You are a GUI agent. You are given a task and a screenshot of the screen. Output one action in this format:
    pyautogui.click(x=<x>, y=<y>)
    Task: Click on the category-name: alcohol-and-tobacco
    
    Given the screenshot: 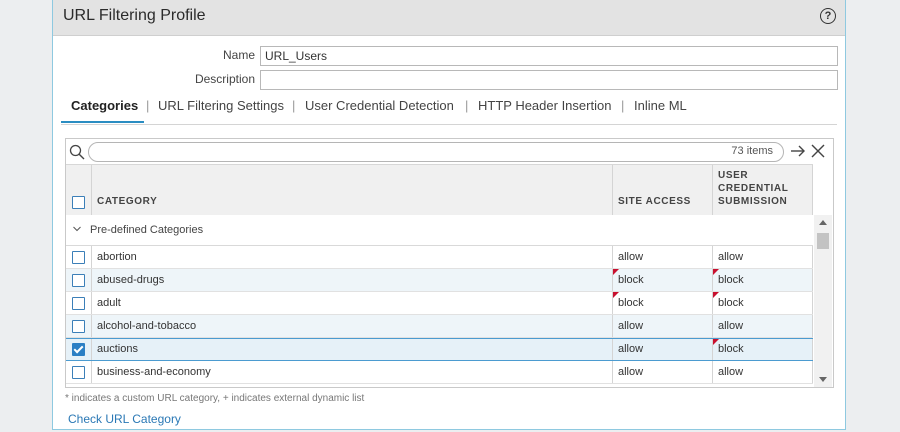 What is the action you would take?
    pyautogui.click(x=147, y=326)
    